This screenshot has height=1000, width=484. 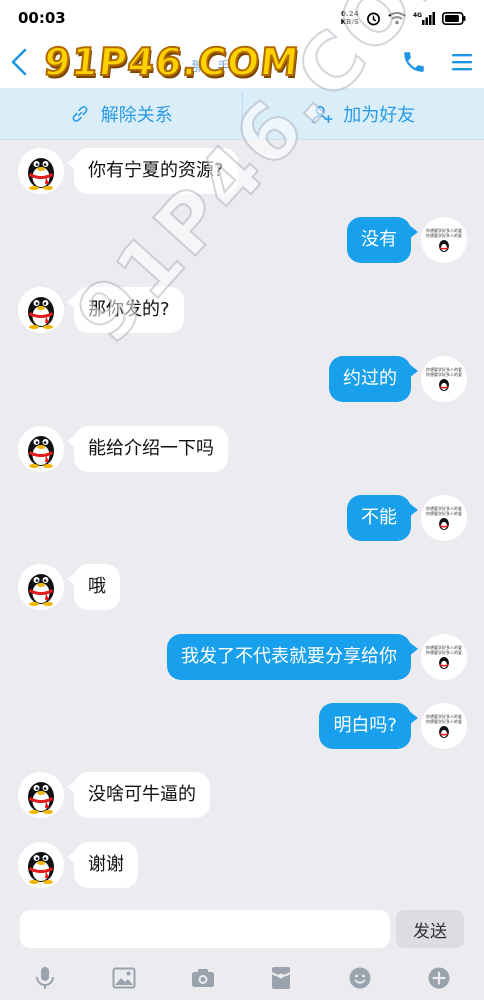 What do you see at coordinates (322, 114) in the screenshot?
I see `add-user-icon` at bounding box center [322, 114].